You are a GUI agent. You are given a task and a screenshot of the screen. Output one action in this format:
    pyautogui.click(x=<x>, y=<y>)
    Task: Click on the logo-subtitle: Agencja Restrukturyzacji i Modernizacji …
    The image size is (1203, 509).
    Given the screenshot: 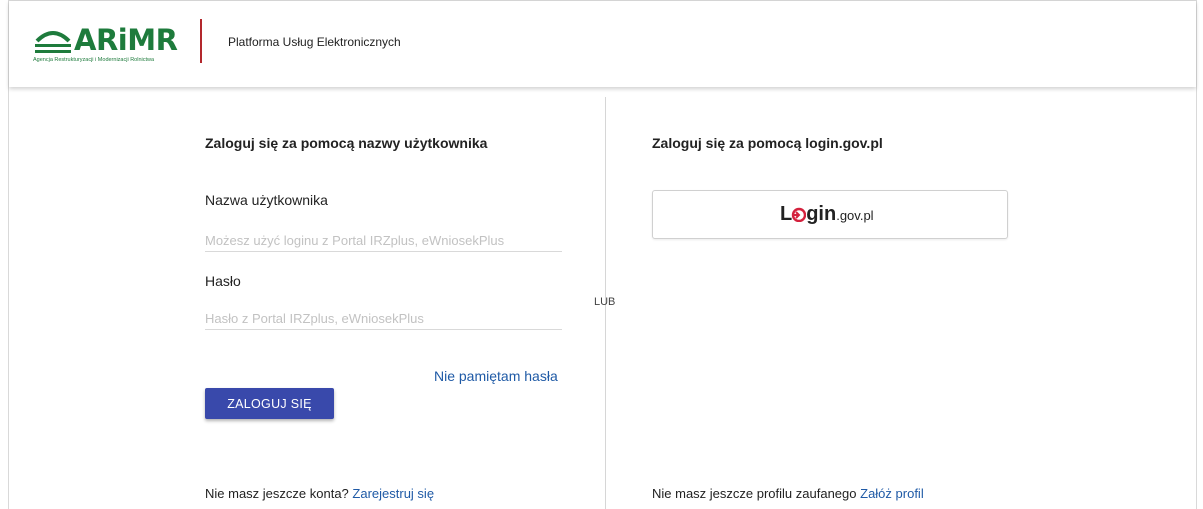 What is the action you would take?
    pyautogui.click(x=94, y=60)
    